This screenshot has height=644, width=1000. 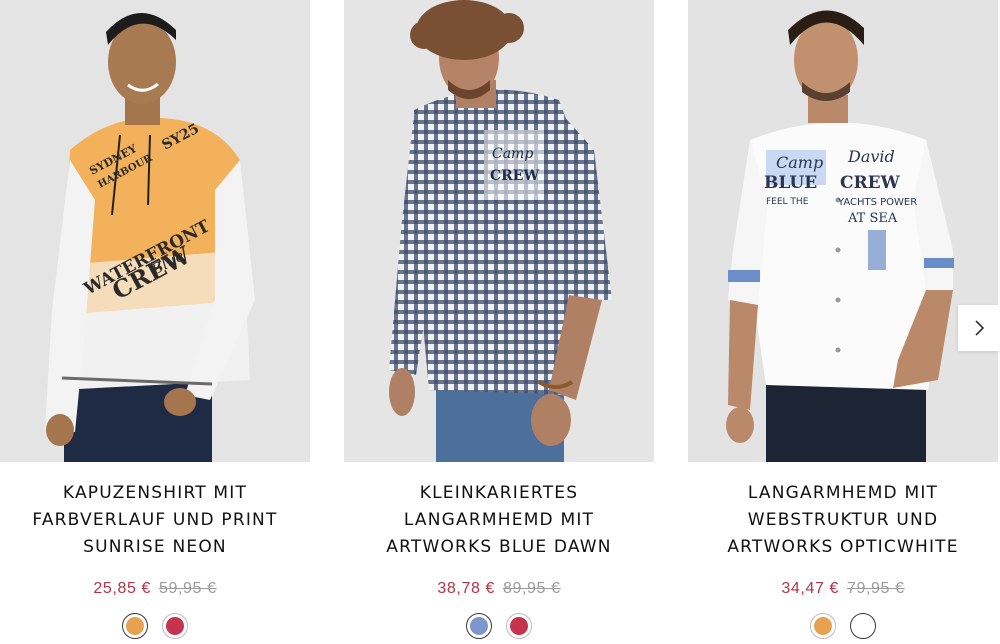 What do you see at coordinates (790, 183) in the screenshot?
I see `print-text: BLUE` at bounding box center [790, 183].